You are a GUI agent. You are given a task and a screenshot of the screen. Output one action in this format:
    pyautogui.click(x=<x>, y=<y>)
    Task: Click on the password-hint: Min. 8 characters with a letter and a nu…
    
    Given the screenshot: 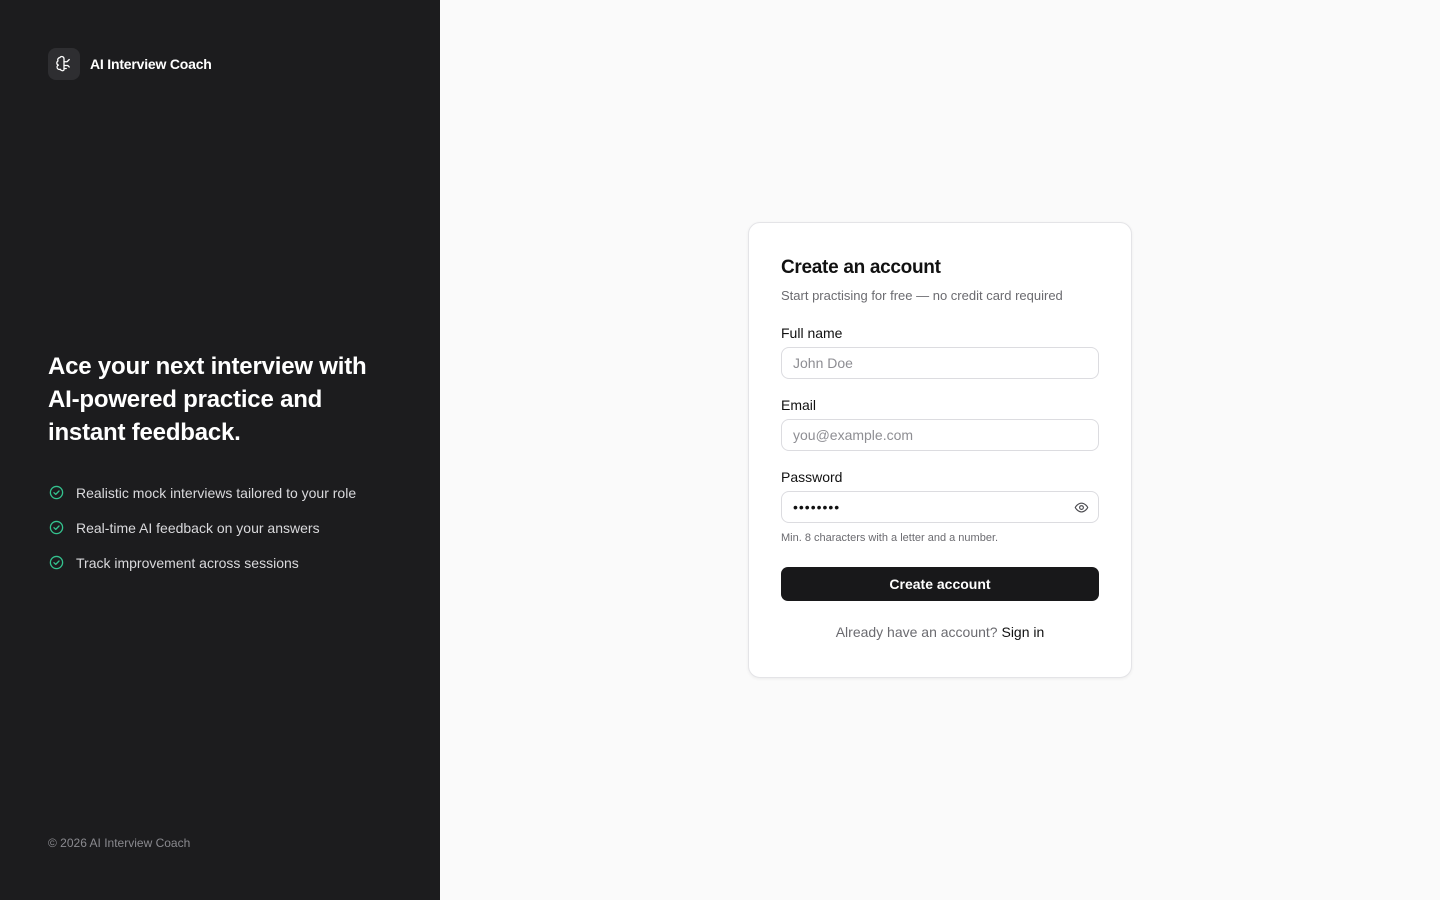 What is the action you would take?
    pyautogui.click(x=890, y=538)
    